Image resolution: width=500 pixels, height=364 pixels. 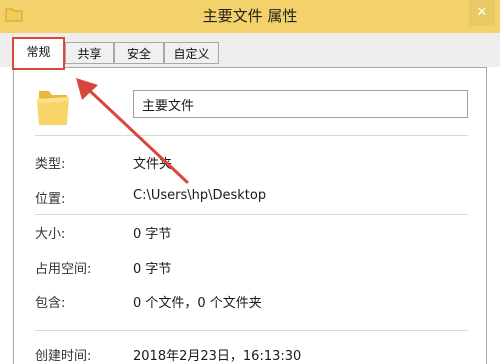 What do you see at coordinates (197, 303) in the screenshot?
I see `contains-value: 0 个文件，0 个文件夹` at bounding box center [197, 303].